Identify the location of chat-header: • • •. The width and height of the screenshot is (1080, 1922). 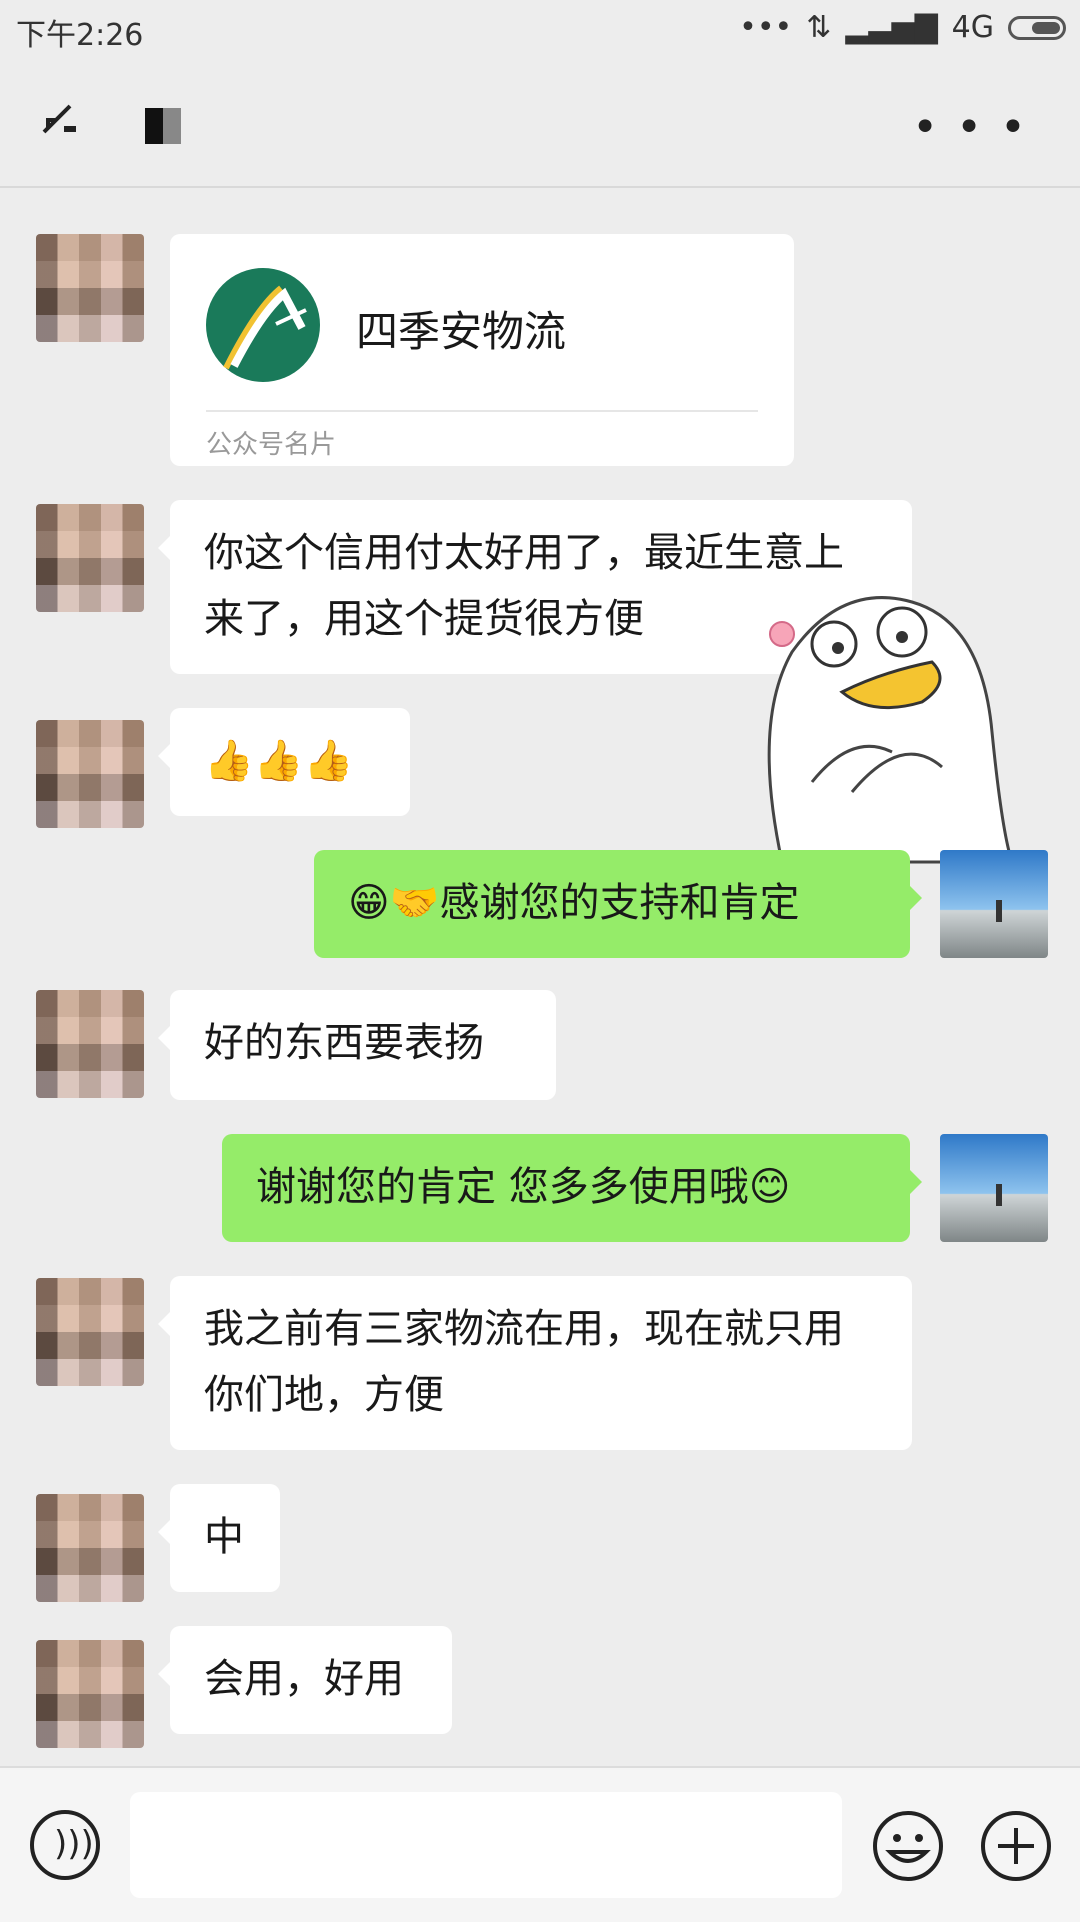
(540, 122).